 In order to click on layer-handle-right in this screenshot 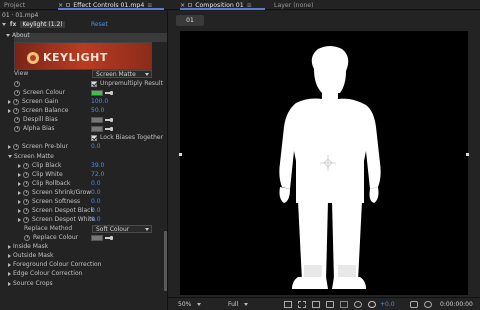, I will do `click(467, 154)`.